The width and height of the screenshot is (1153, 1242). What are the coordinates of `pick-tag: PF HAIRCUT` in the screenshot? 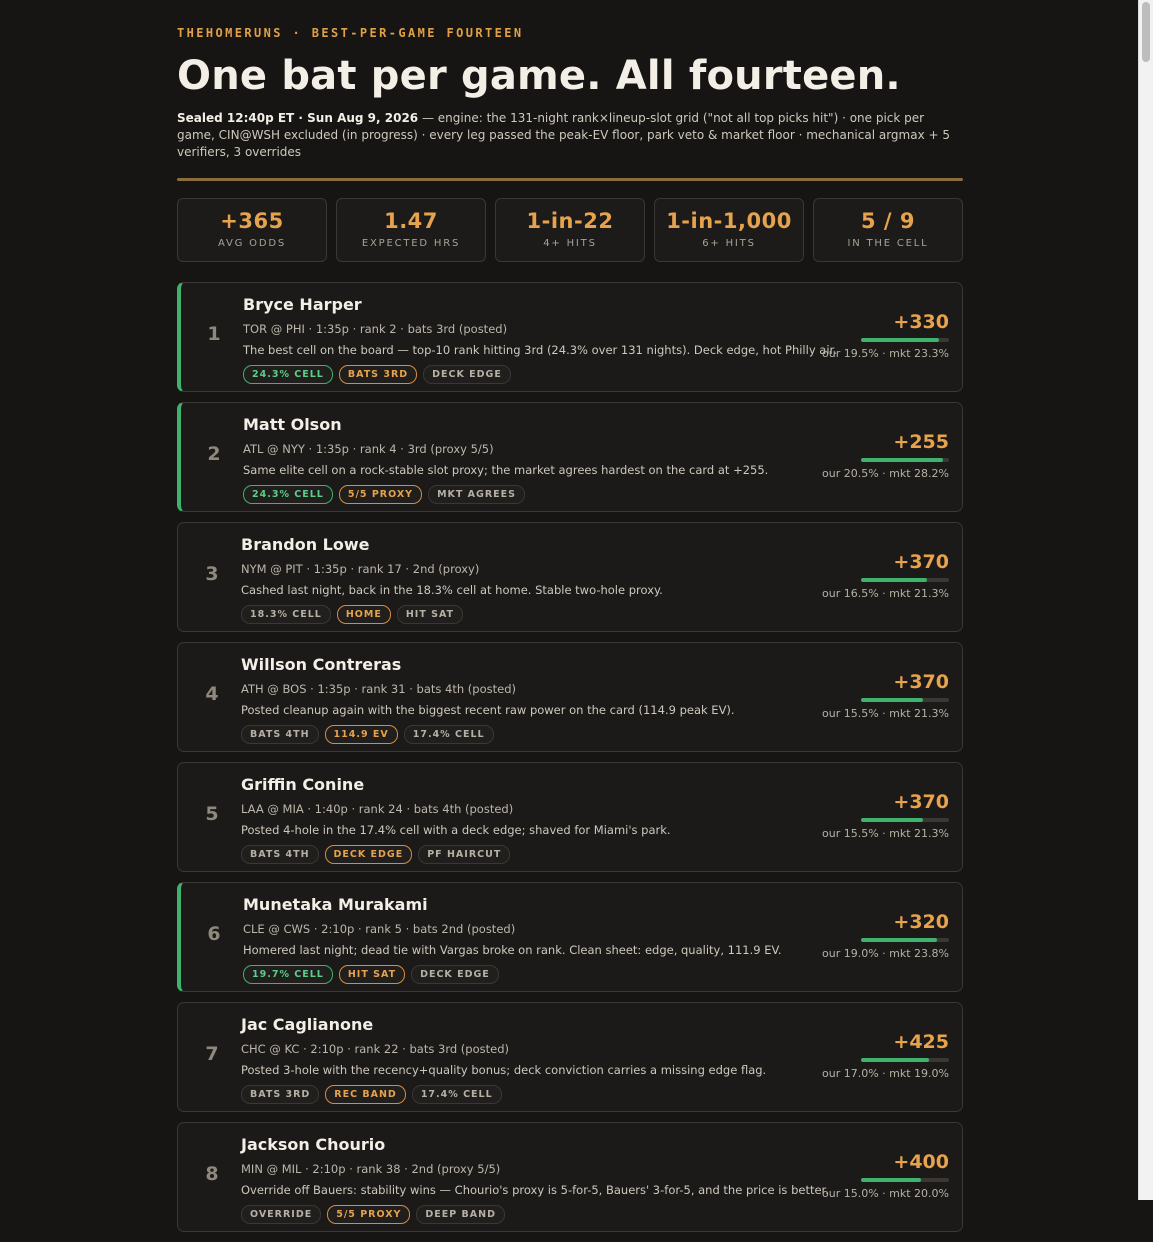 It's located at (464, 854).